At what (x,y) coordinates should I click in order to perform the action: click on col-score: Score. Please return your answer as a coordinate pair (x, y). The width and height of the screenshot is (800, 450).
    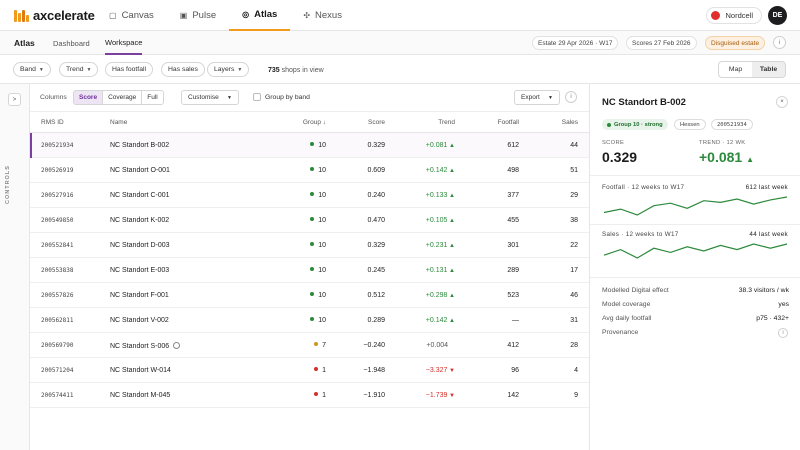
    Looking at the image, I should click on (376, 122).